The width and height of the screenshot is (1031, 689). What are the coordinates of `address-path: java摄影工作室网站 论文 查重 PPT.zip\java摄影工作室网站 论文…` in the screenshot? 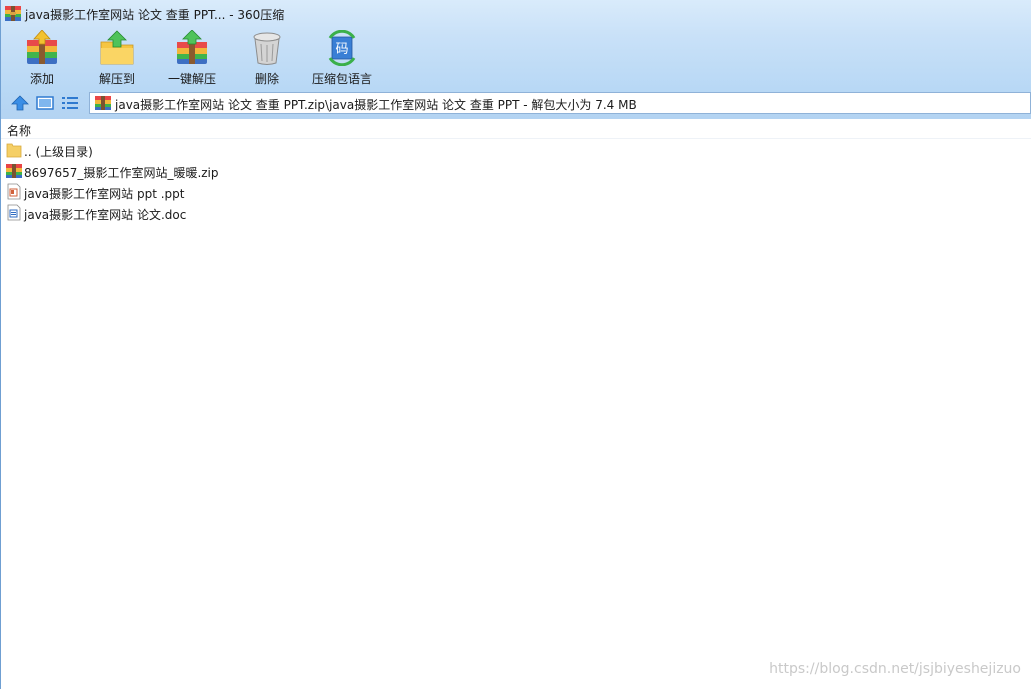 It's located at (376, 105).